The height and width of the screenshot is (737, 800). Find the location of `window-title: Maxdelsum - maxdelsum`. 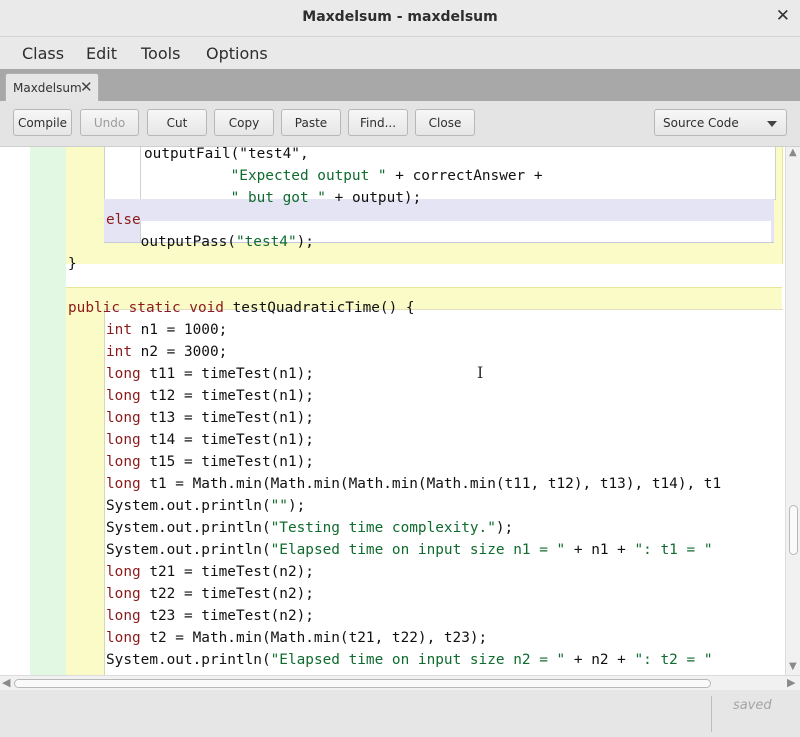

window-title: Maxdelsum - maxdelsum is located at coordinates (400, 17).